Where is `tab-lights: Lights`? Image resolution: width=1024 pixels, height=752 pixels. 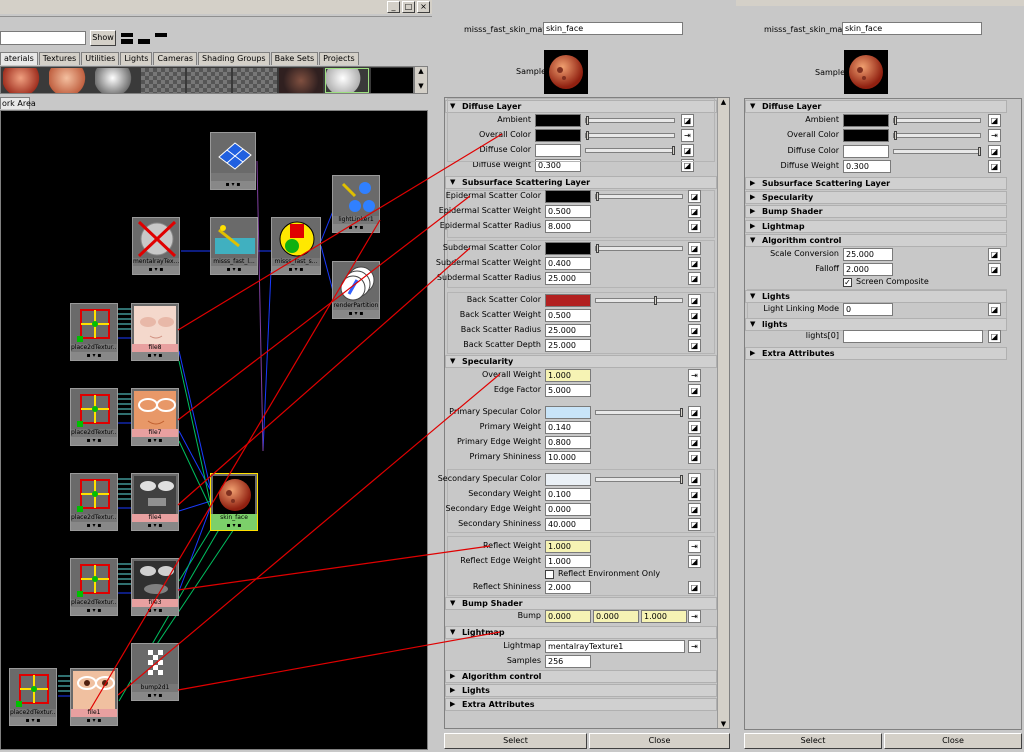 tab-lights: Lights is located at coordinates (136, 58).